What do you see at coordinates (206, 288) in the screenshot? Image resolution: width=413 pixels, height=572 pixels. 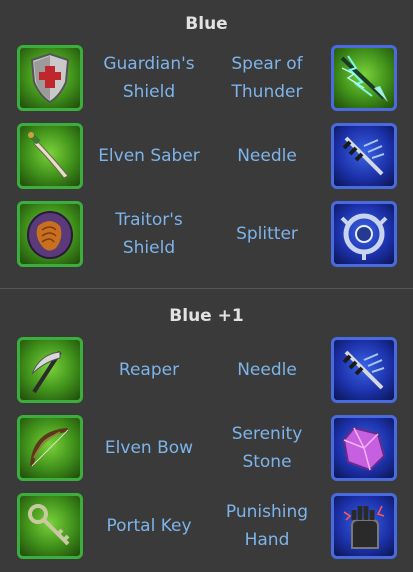 I see `section-divider` at bounding box center [206, 288].